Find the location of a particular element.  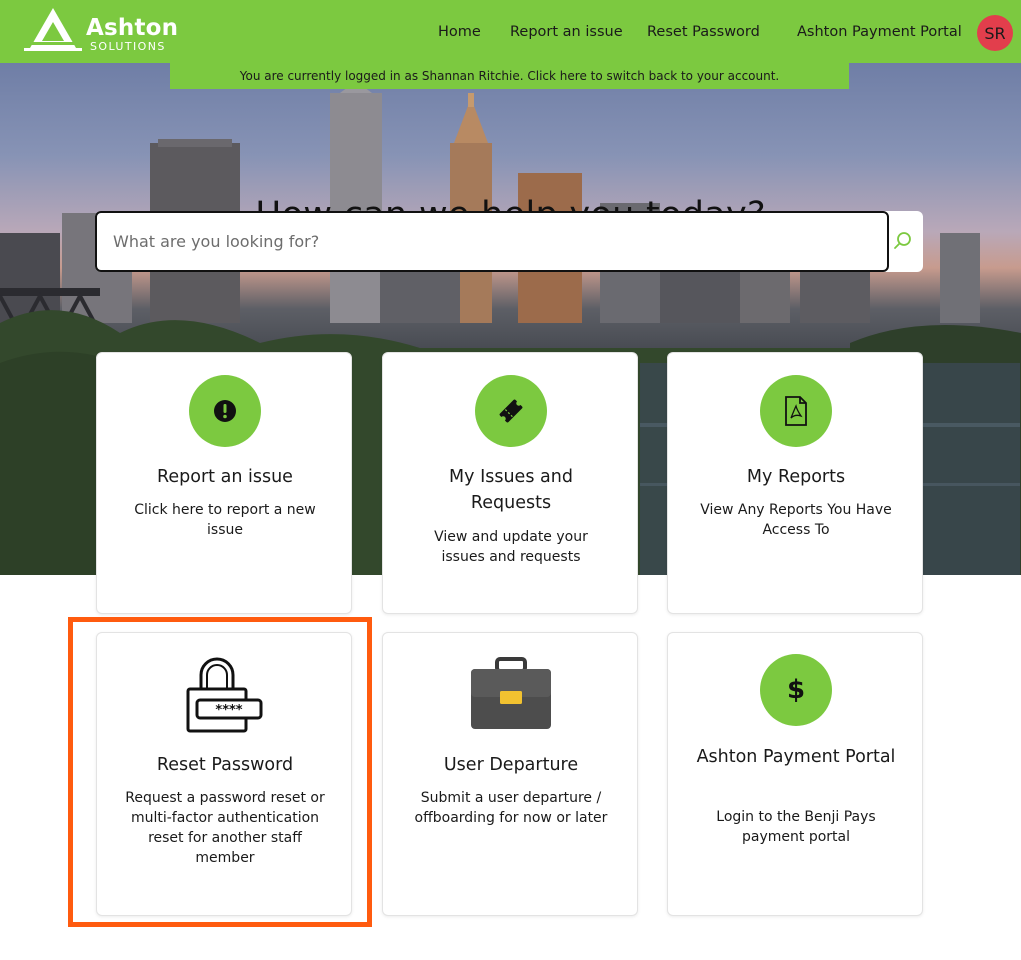

card-description: View and update your issues and requests is located at coordinates (511, 547).